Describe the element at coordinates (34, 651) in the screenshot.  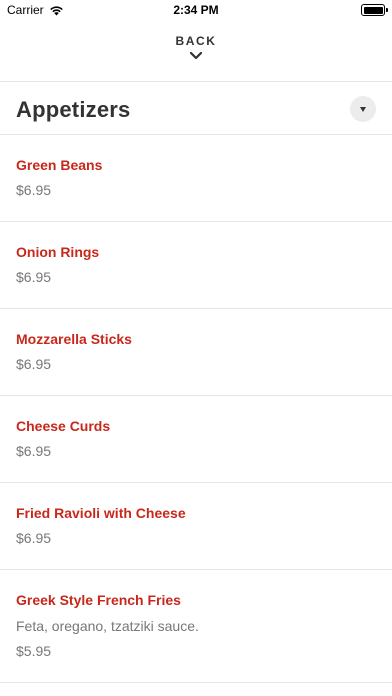
I see `item-price: $5.95` at that location.